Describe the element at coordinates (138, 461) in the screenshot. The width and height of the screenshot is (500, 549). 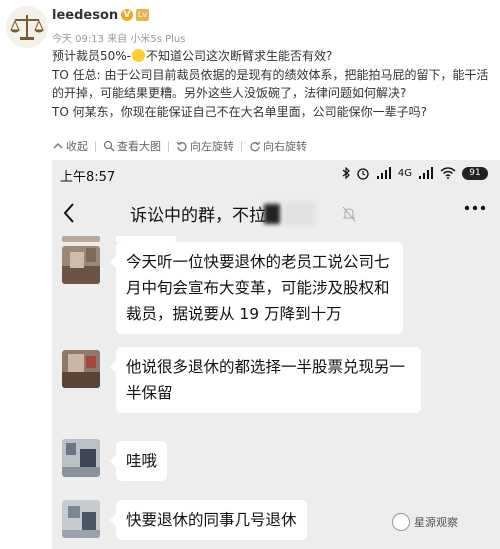
I see `message-bubble: 哇哦` at that location.